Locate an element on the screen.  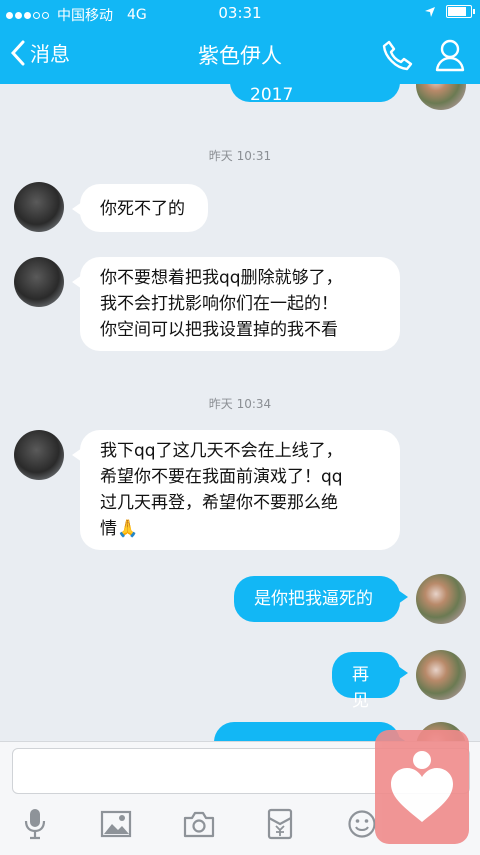
call-button is located at coordinates (397, 57).